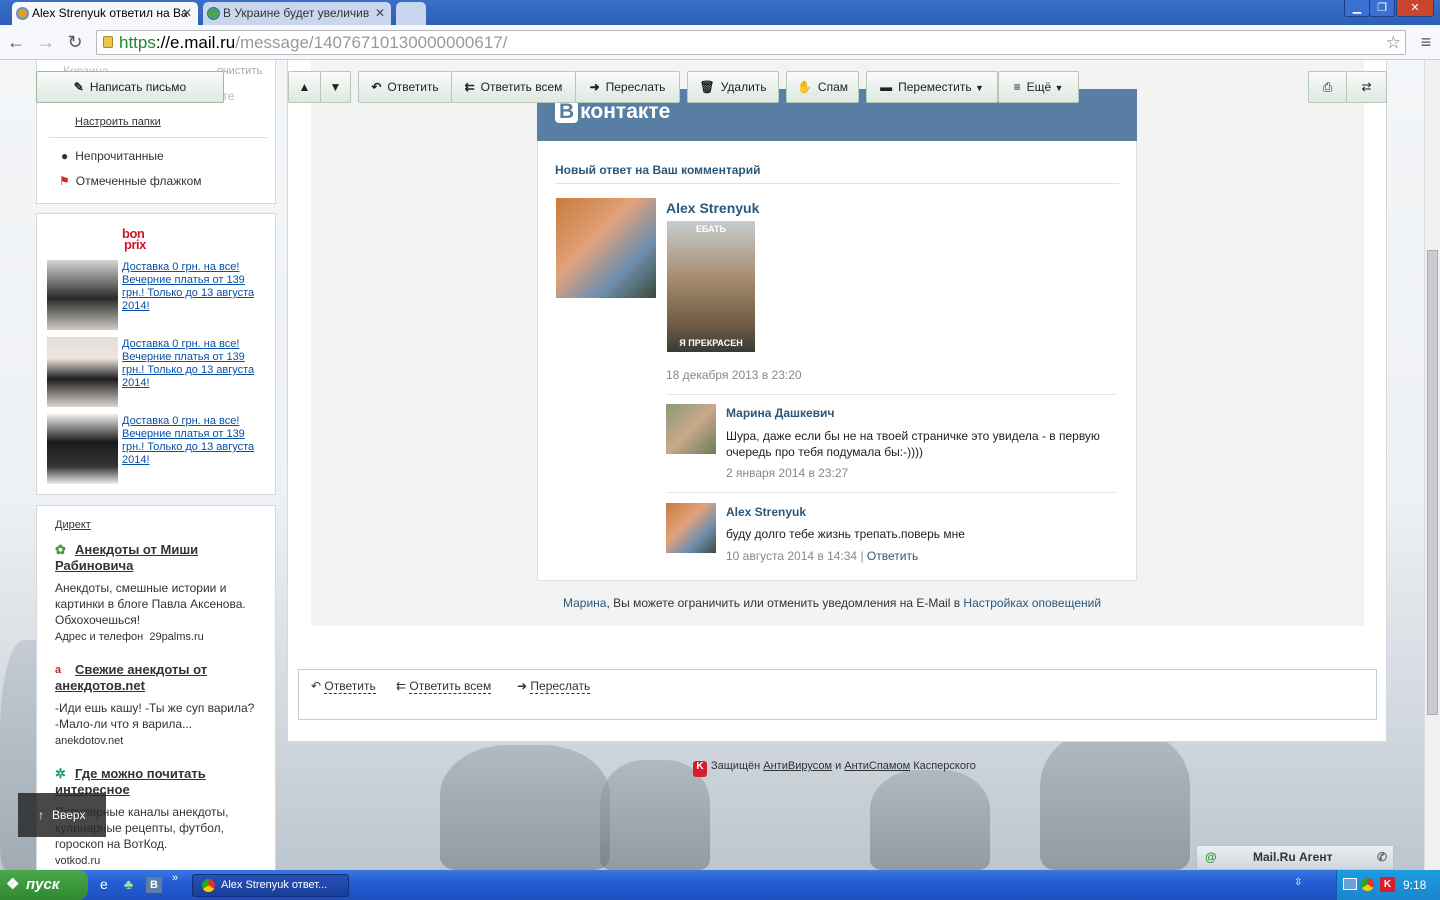 The height and width of the screenshot is (900, 1440). Describe the element at coordinates (584, 603) in the screenshot. I see `user-name-link: Марина` at that location.